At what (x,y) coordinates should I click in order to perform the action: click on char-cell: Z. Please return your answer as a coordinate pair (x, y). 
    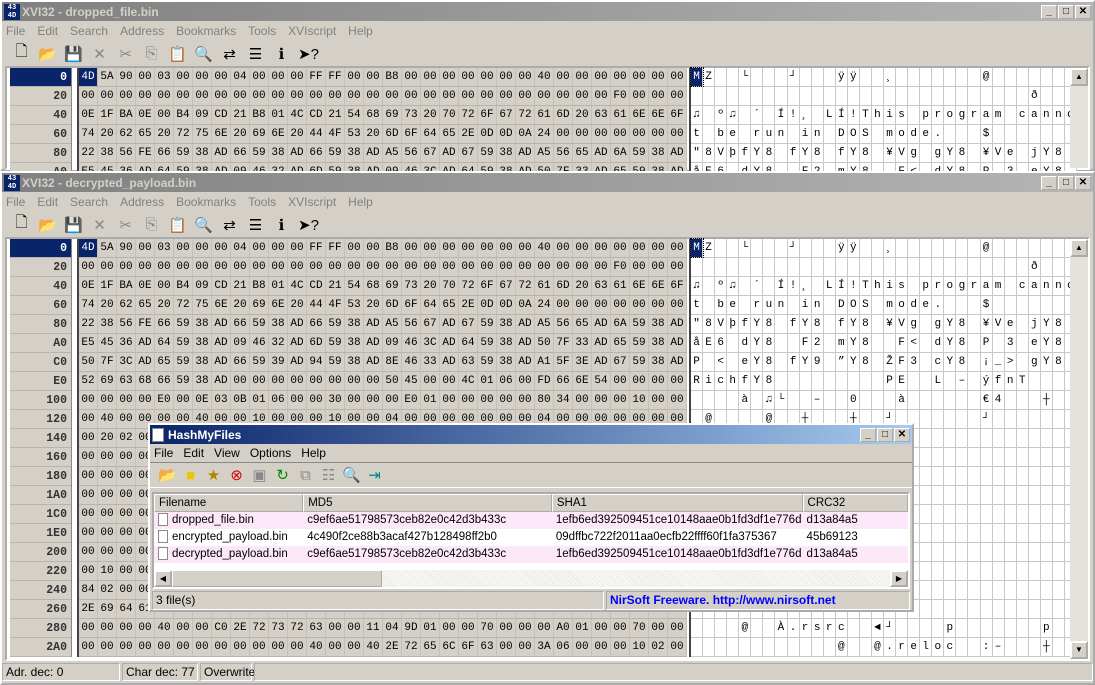
    Looking at the image, I should click on (709, 248).